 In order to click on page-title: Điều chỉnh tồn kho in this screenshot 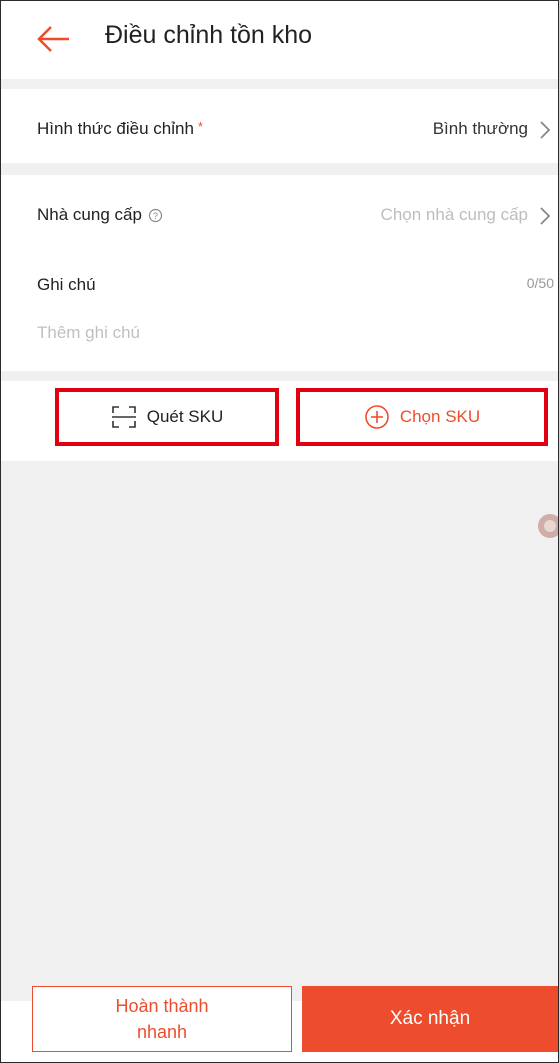, I will do `click(209, 35)`.